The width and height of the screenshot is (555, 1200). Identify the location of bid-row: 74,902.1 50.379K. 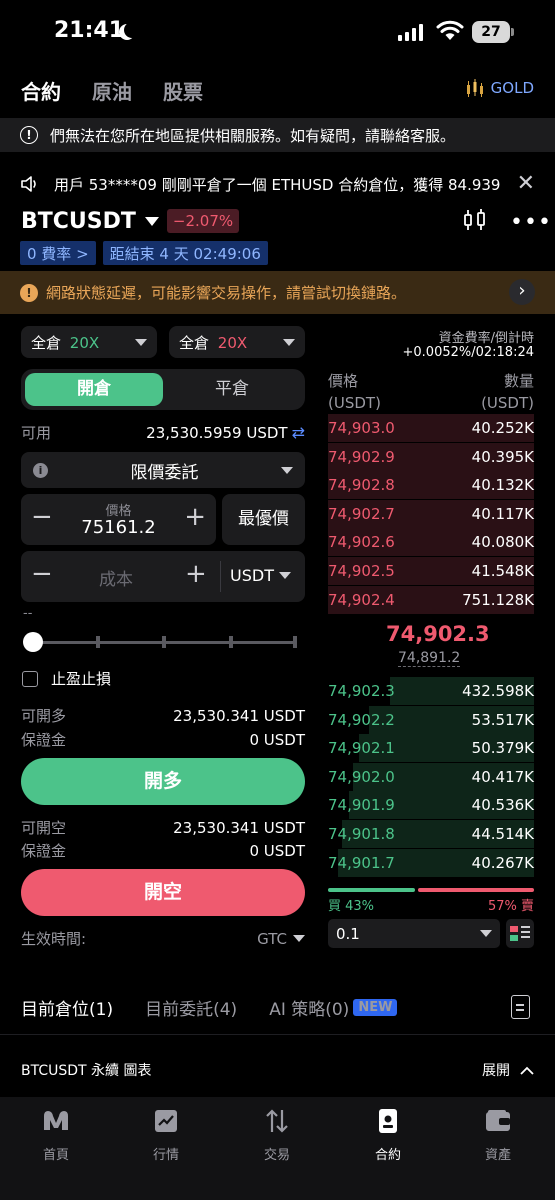
(431, 748).